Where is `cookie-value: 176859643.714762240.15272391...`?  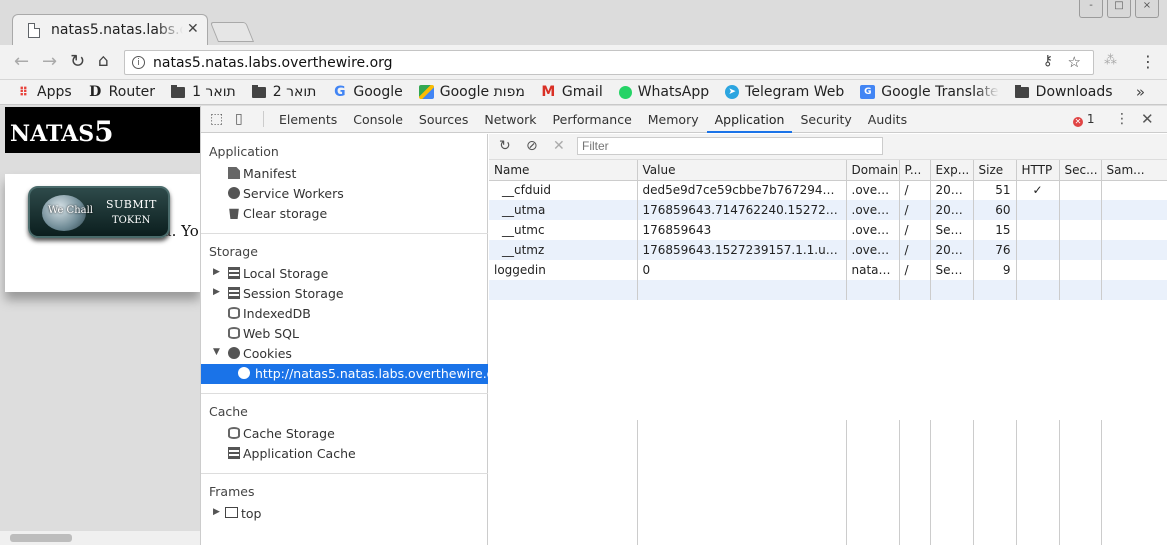
cookie-value: 176859643.714762240.15272391... is located at coordinates (742, 210).